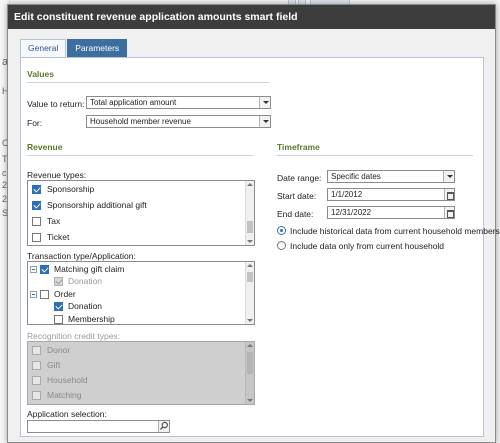 The height and width of the screenshot is (443, 500). What do you see at coordinates (64, 395) in the screenshot?
I see `list-item-label: Matching` at bounding box center [64, 395].